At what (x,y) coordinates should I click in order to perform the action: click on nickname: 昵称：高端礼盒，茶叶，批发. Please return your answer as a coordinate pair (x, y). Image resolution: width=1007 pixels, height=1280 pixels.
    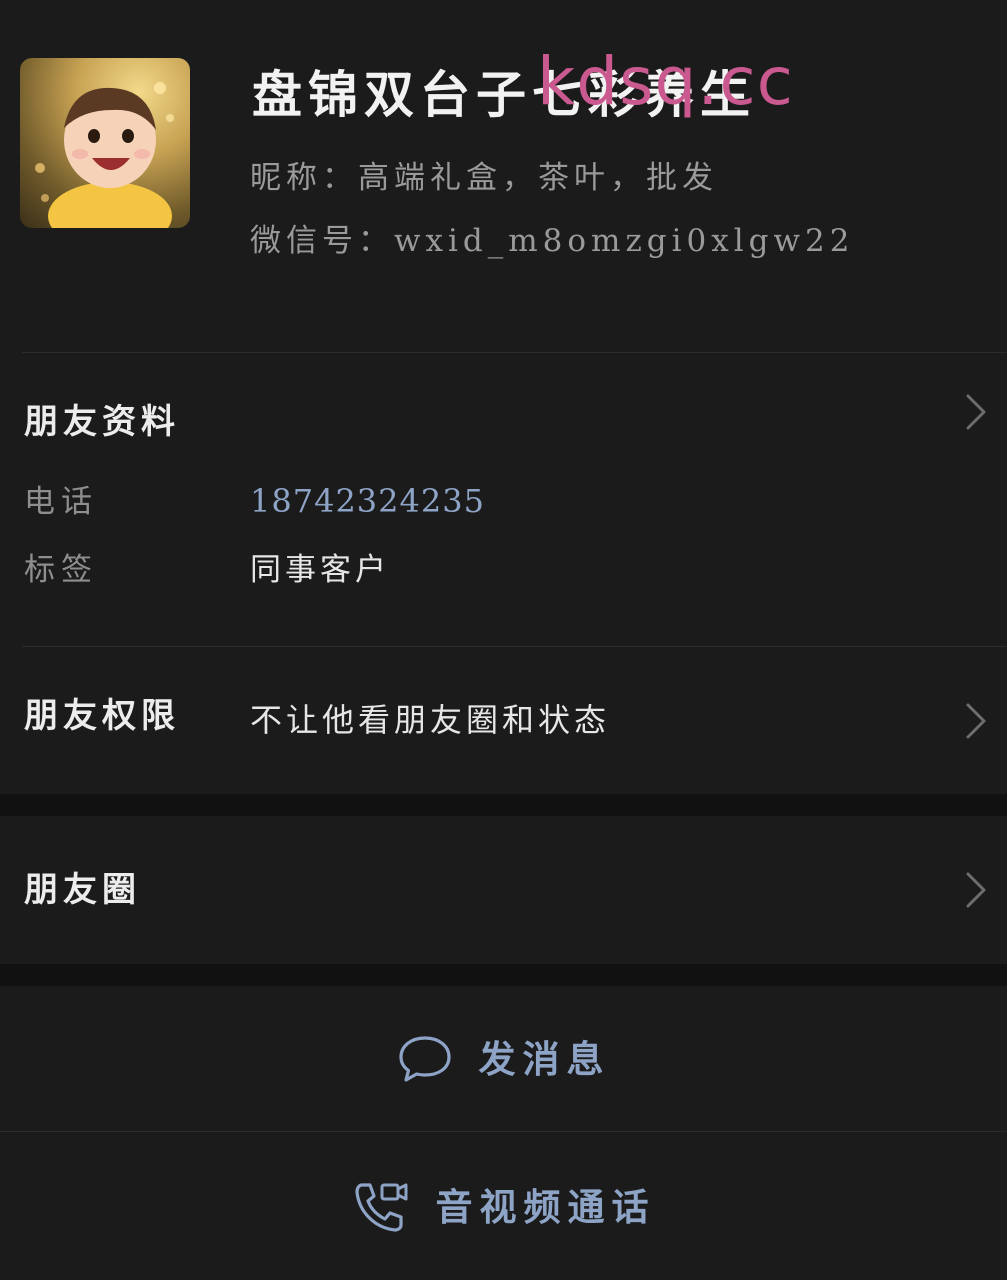
    Looking at the image, I should click on (484, 178).